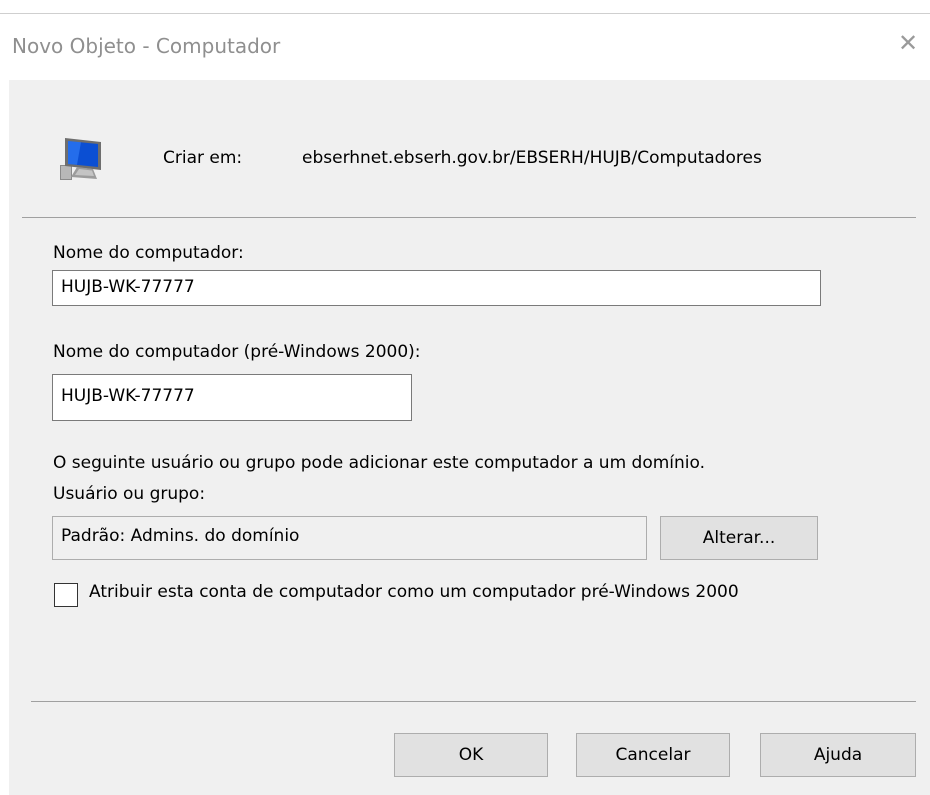  Describe the element at coordinates (471, 755) in the screenshot. I see `ok-button: OK` at that location.